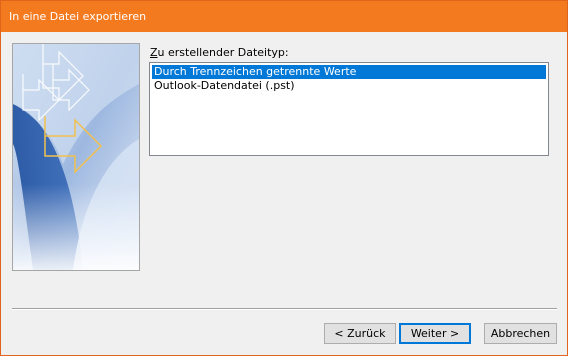 This screenshot has height=356, width=568. What do you see at coordinates (223, 52) in the screenshot?
I see `file-type-label-text: u erstellender Dateityp:` at bounding box center [223, 52].